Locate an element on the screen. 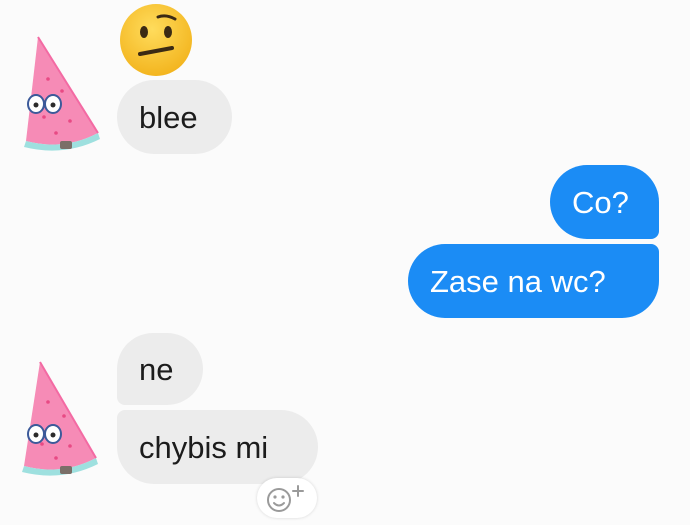  message-bubble-incoming: chybis mi is located at coordinates (217, 447).